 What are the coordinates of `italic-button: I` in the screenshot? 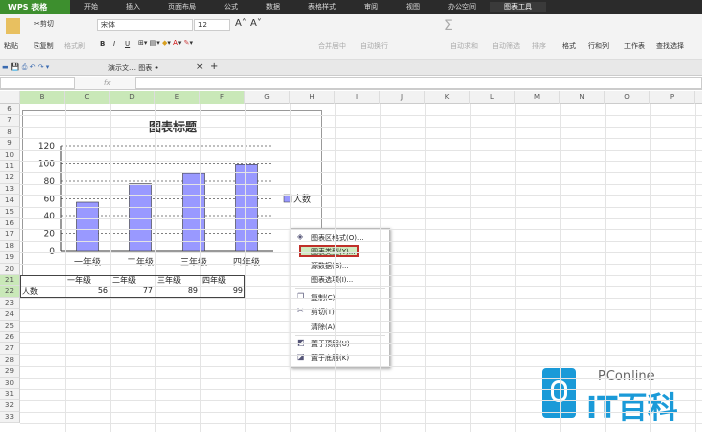 It's located at (114, 44).